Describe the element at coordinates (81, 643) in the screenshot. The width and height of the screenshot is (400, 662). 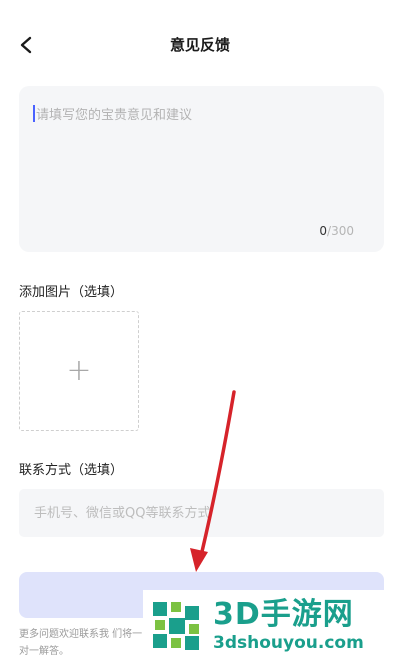
I see `footer-note: 更多问题欢迎联系我 们将一对一解答。` at that location.